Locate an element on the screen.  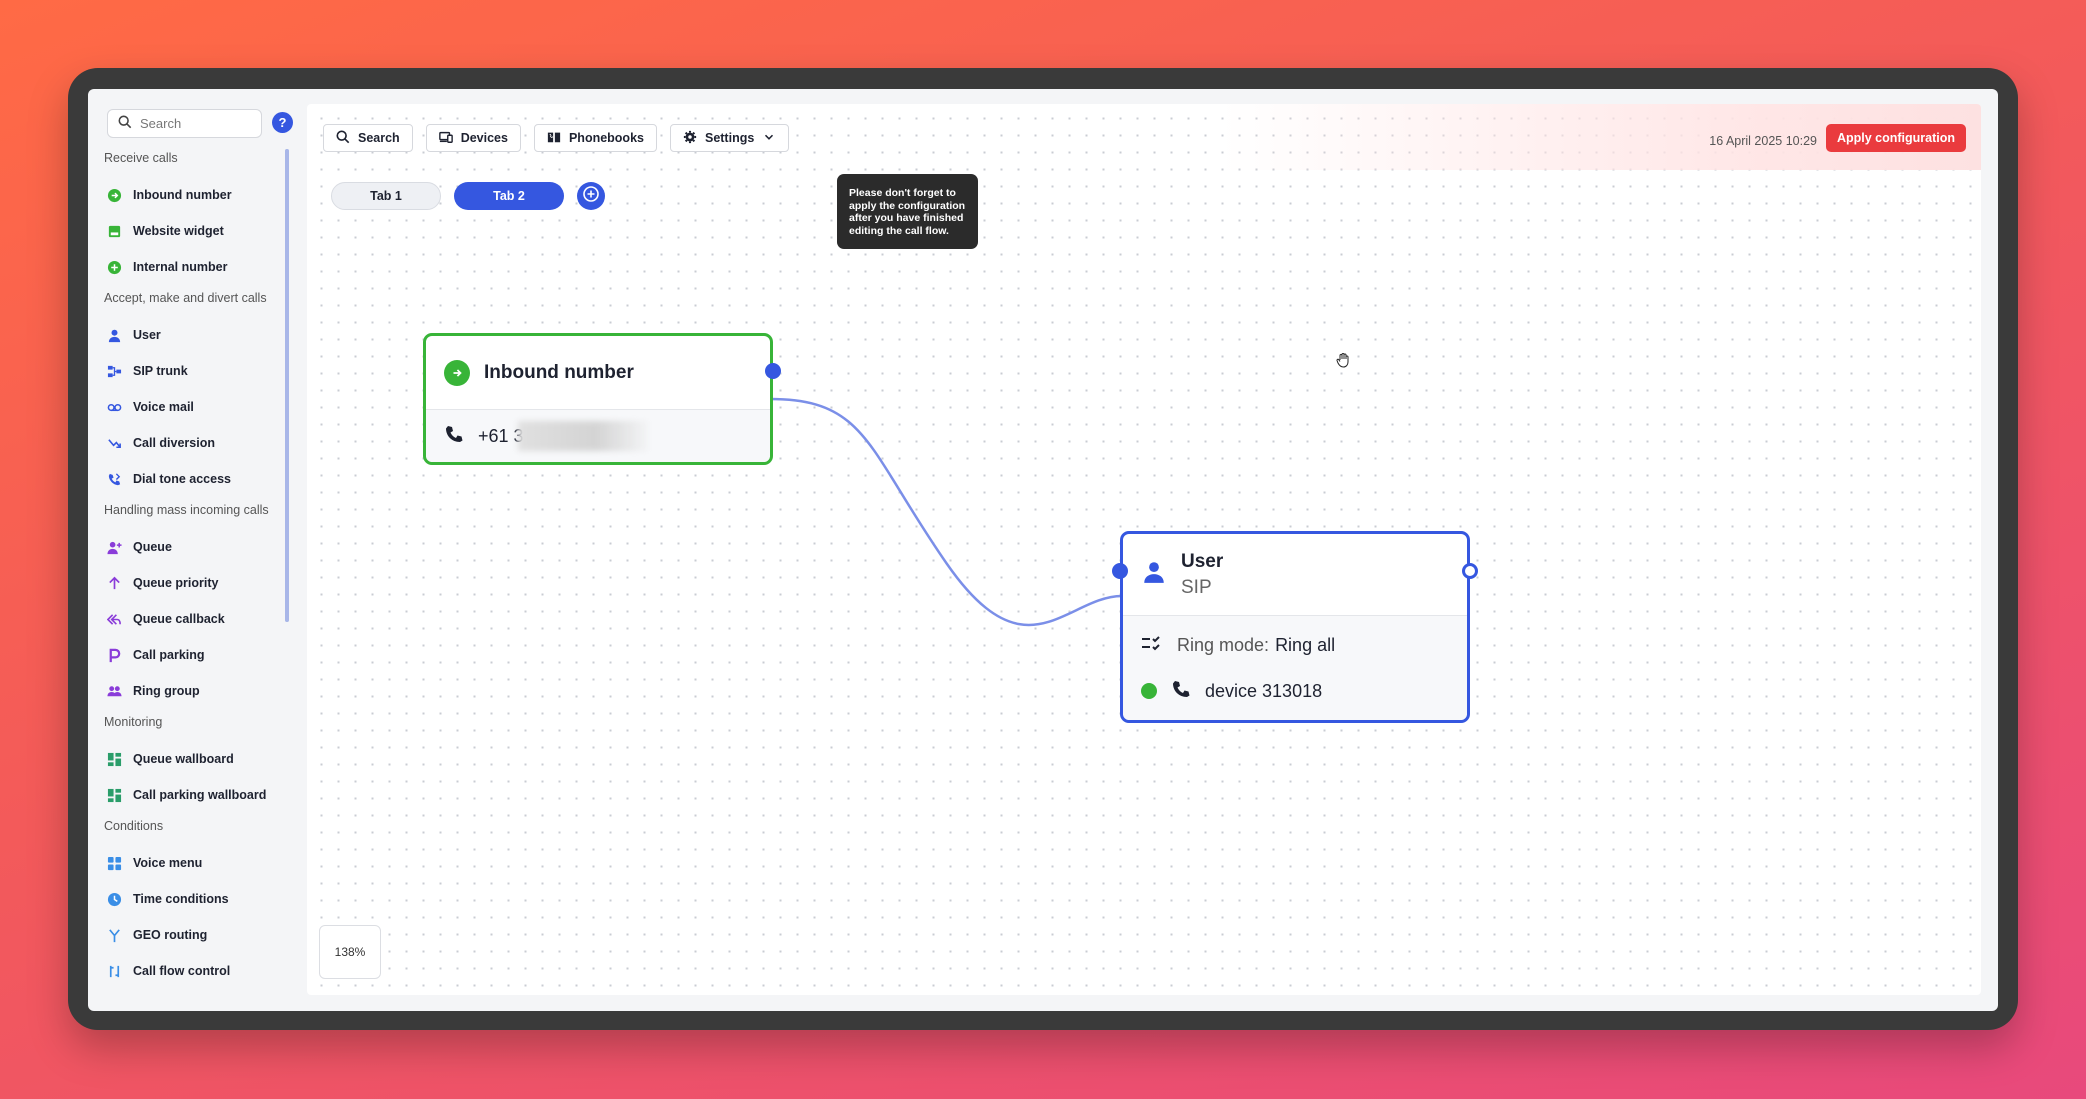
sidebar-item-time-conditions: Time conditions is located at coordinates (186, 899).